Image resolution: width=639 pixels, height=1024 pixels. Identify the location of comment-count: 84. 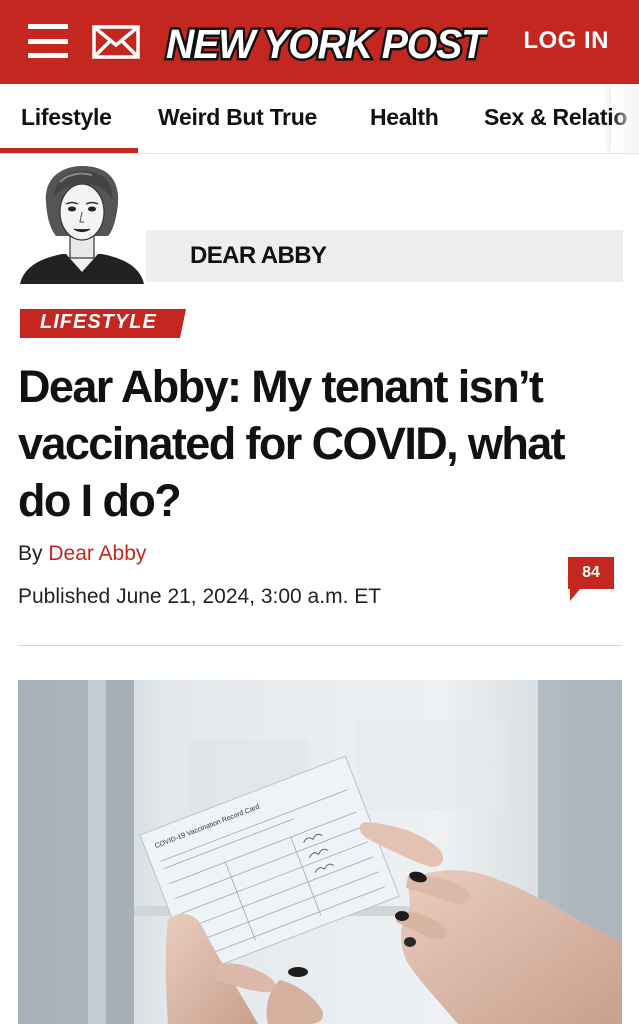
(591, 573).